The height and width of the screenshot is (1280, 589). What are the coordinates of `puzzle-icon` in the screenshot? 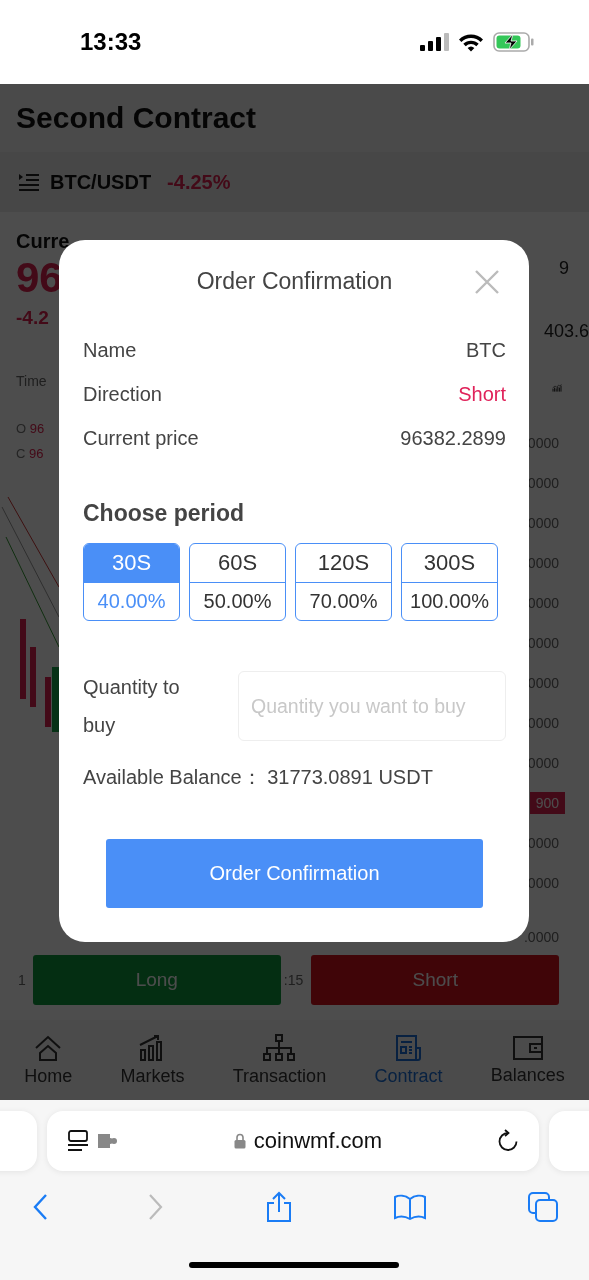 It's located at (108, 1141).